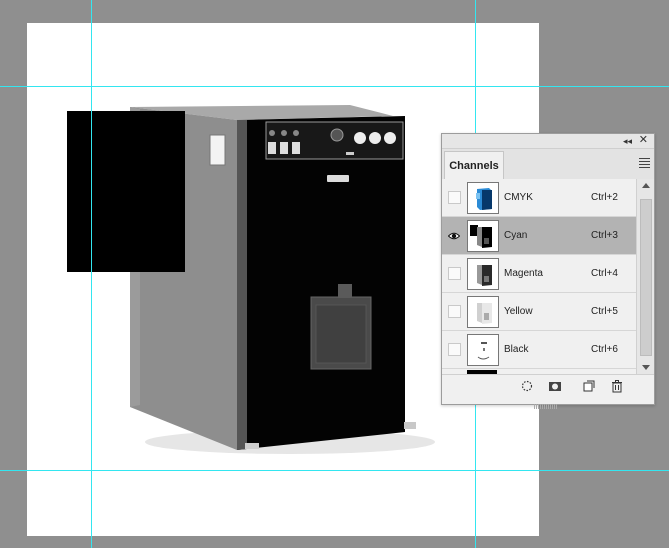 Image resolution: width=669 pixels, height=548 pixels. What do you see at coordinates (516, 235) in the screenshot?
I see `channel-label: Cyan` at bounding box center [516, 235].